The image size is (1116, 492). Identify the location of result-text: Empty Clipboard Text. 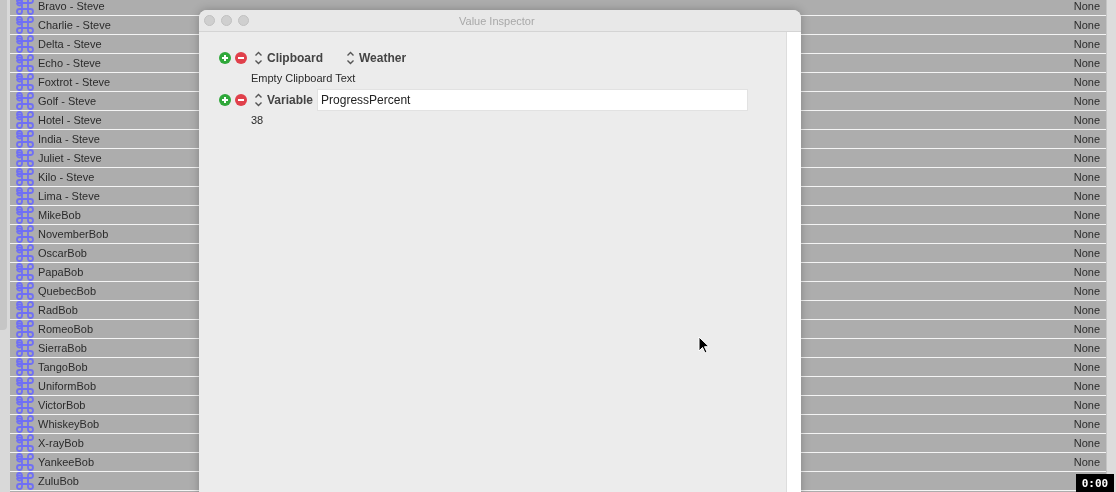
(303, 78).